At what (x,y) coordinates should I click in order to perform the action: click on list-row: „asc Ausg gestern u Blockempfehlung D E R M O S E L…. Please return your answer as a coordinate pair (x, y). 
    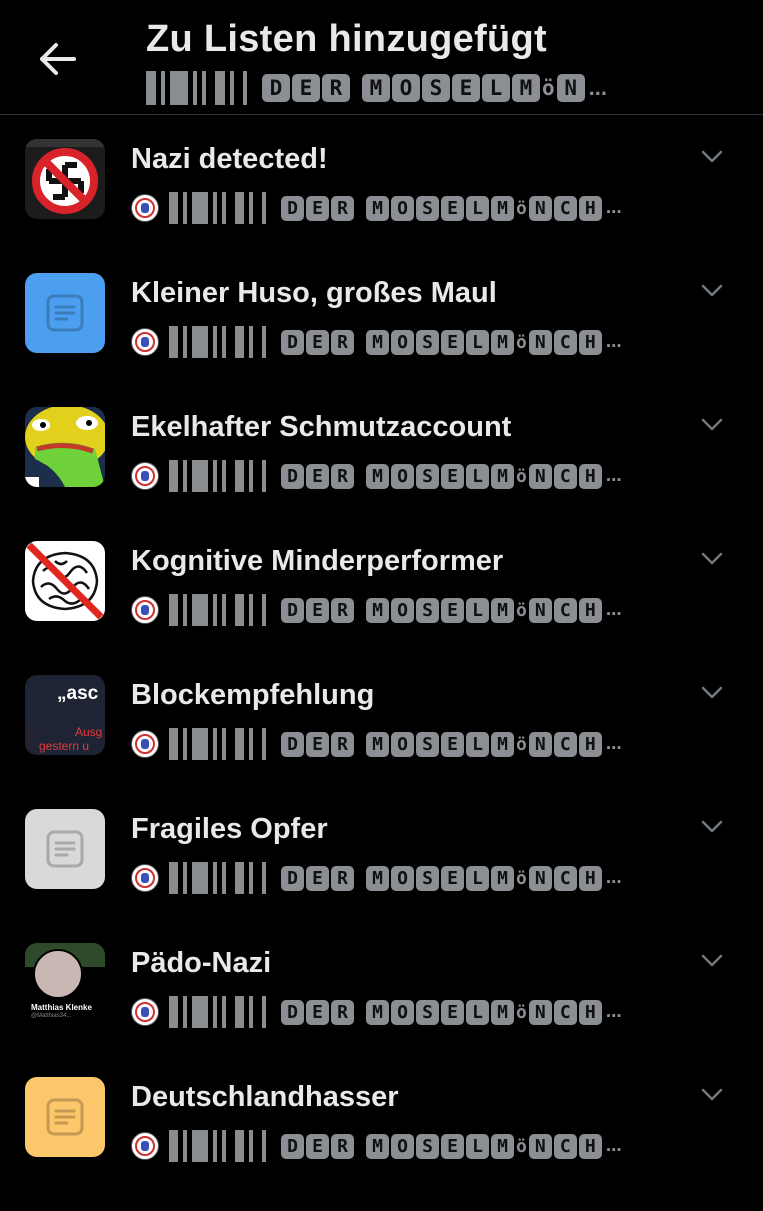
    Looking at the image, I should click on (381, 742).